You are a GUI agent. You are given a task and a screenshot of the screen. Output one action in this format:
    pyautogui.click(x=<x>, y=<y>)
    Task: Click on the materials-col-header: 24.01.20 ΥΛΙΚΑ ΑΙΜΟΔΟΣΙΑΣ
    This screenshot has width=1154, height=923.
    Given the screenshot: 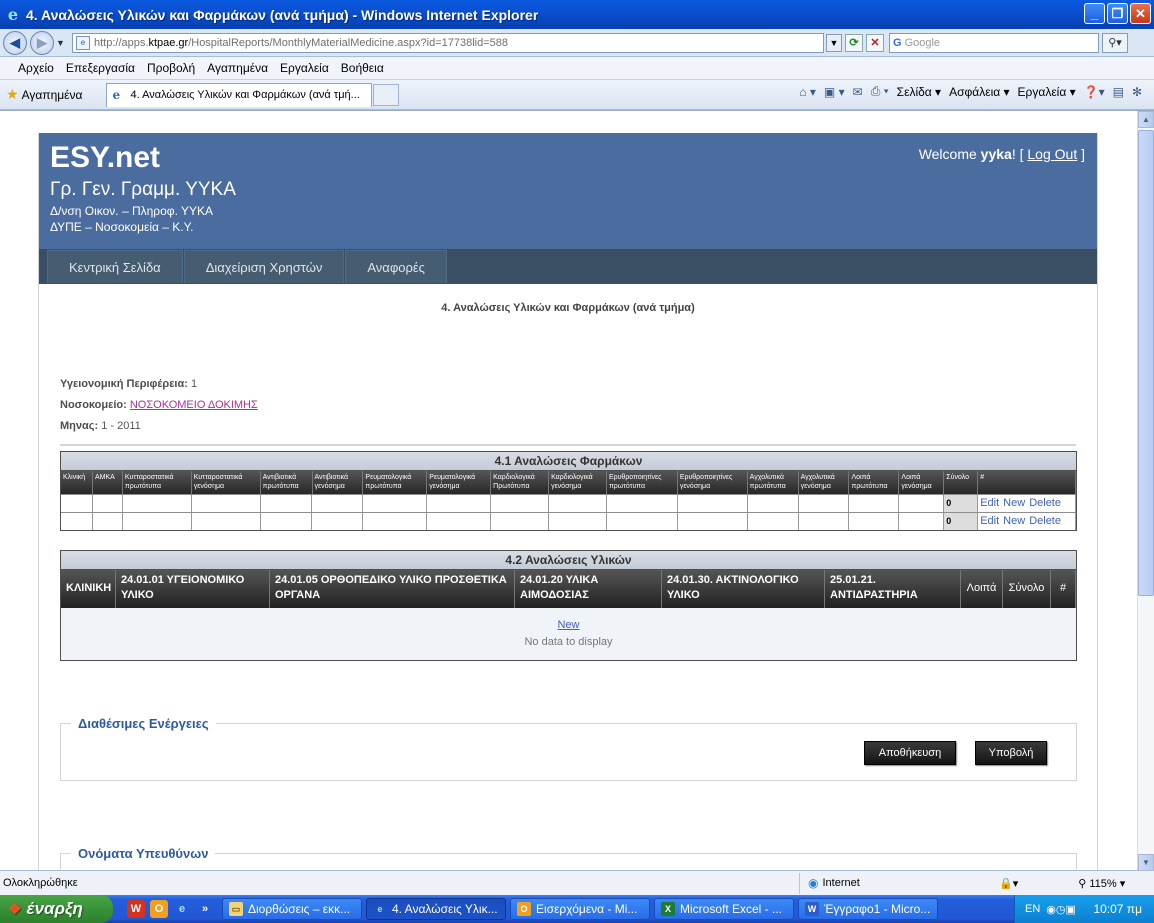 What is the action you would take?
    pyautogui.click(x=588, y=589)
    